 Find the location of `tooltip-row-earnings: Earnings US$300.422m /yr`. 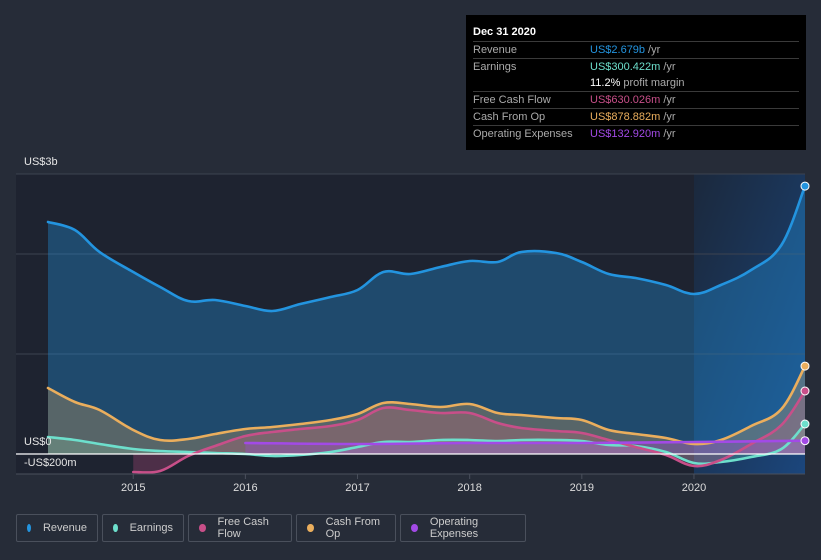

tooltip-row-earnings: Earnings US$300.422m /yr is located at coordinates (636, 67).